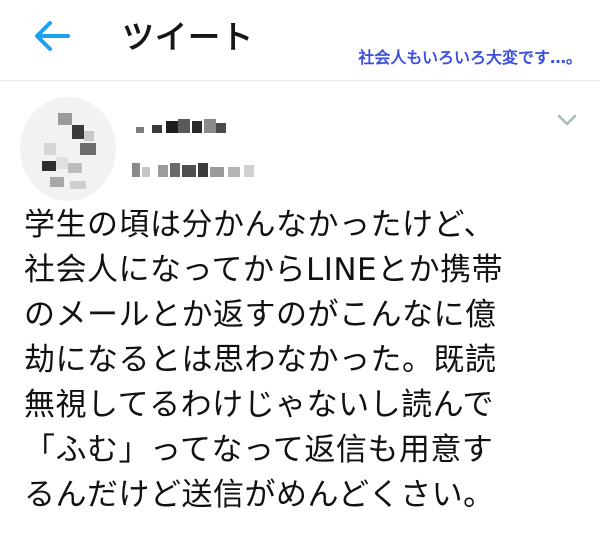  Describe the element at coordinates (182, 126) in the screenshot. I see `user-name` at that location.